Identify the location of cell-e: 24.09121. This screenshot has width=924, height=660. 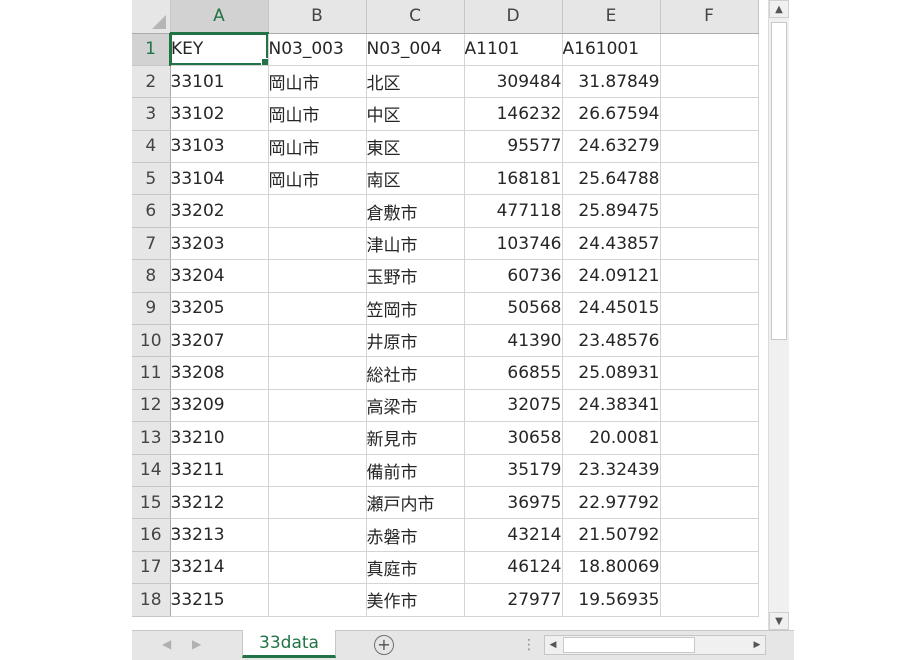
(611, 276).